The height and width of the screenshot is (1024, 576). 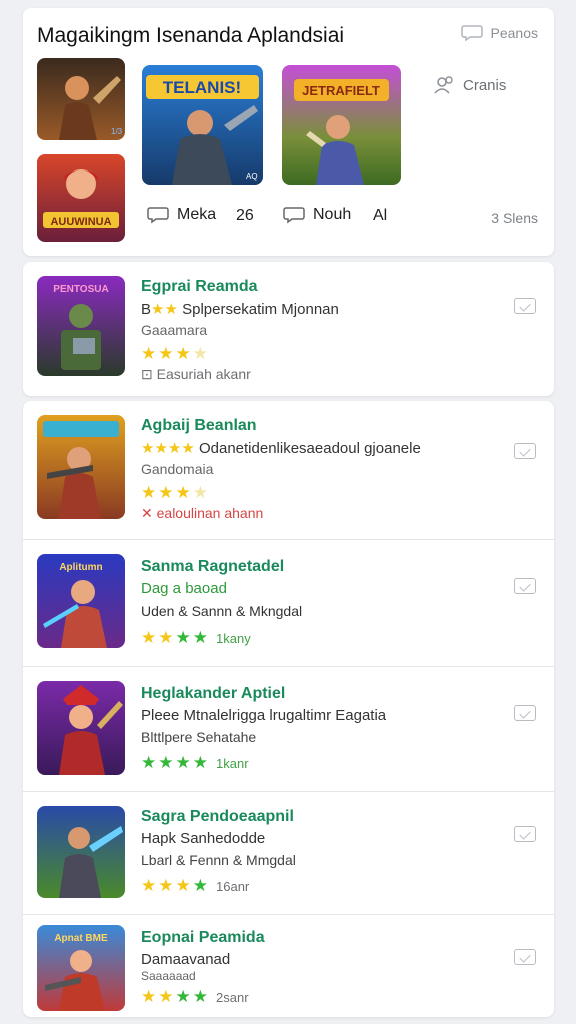 What do you see at coordinates (264, 715) in the screenshot?
I see `app-summary: Pleee Mtnalelrigga lrugaltimr Eagatia` at bounding box center [264, 715].